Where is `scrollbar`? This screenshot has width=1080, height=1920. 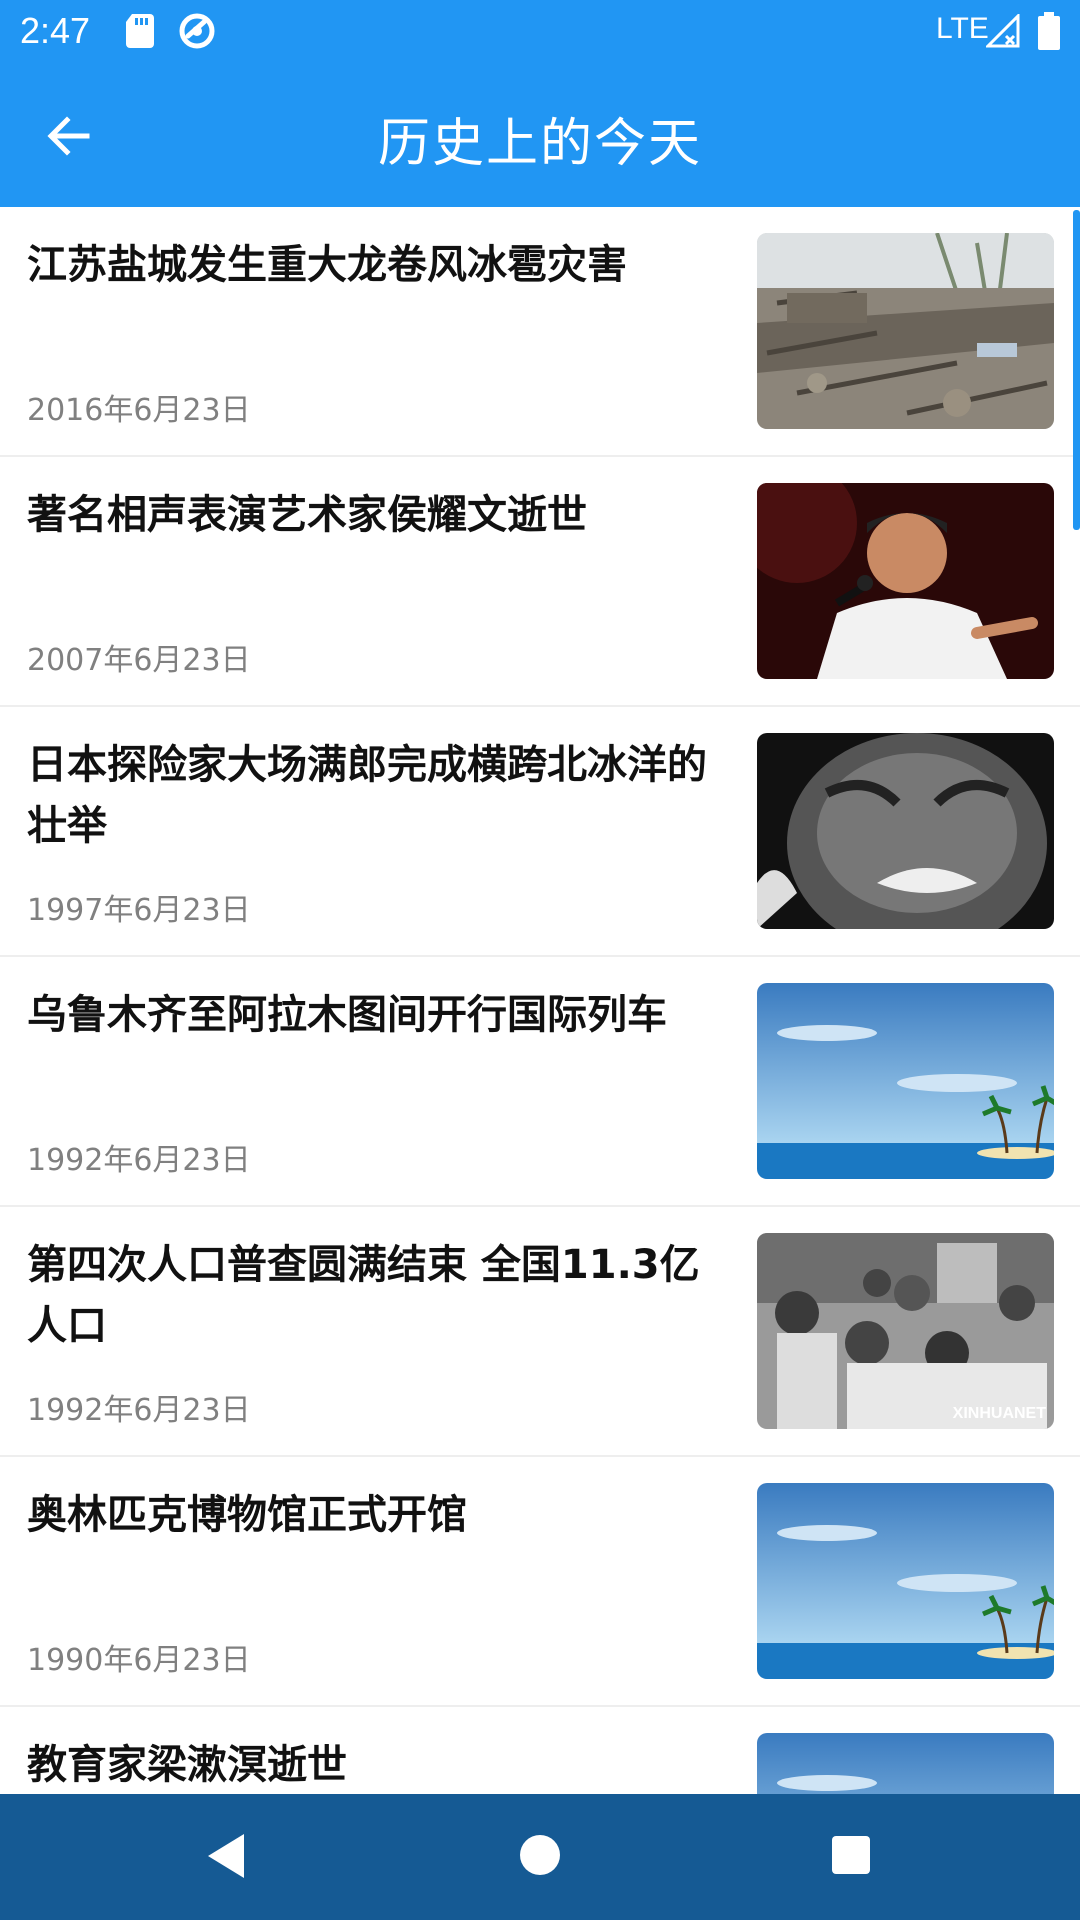 scrollbar is located at coordinates (1076, 370).